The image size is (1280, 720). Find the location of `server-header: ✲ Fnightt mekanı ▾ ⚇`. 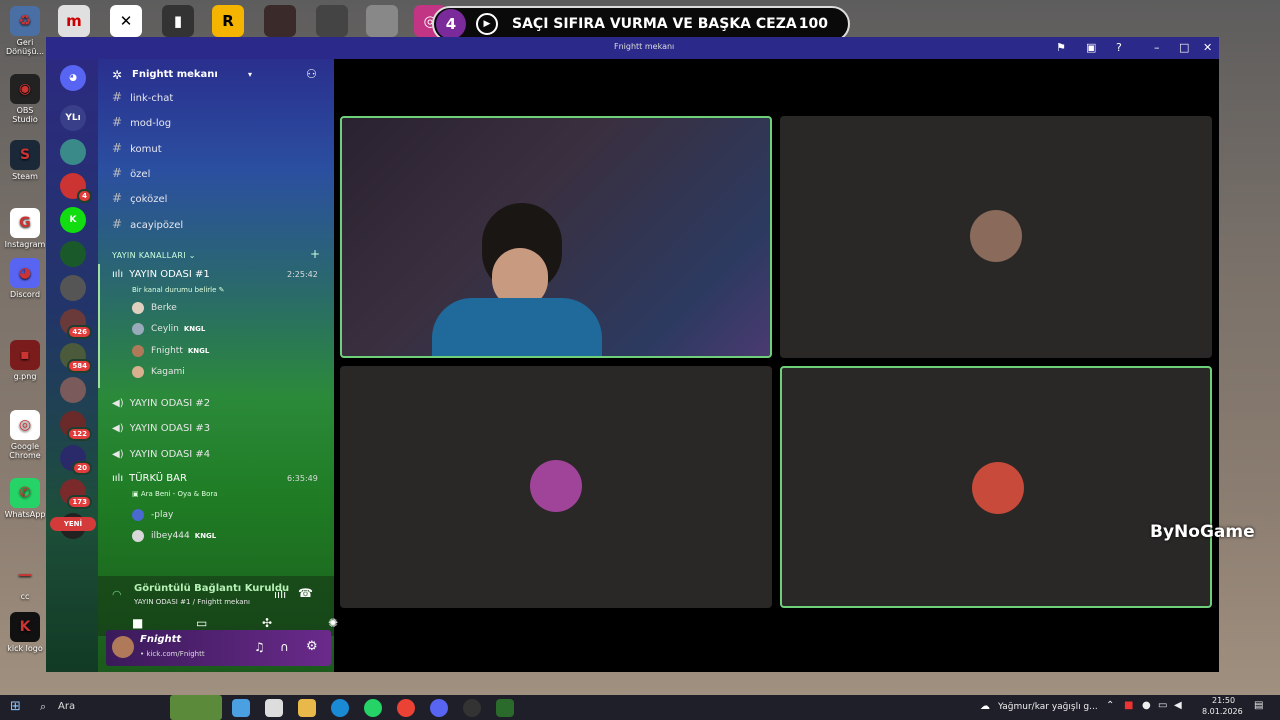

server-header: ✲ Fnightt mekanı ▾ ⚇ is located at coordinates (216, 76).